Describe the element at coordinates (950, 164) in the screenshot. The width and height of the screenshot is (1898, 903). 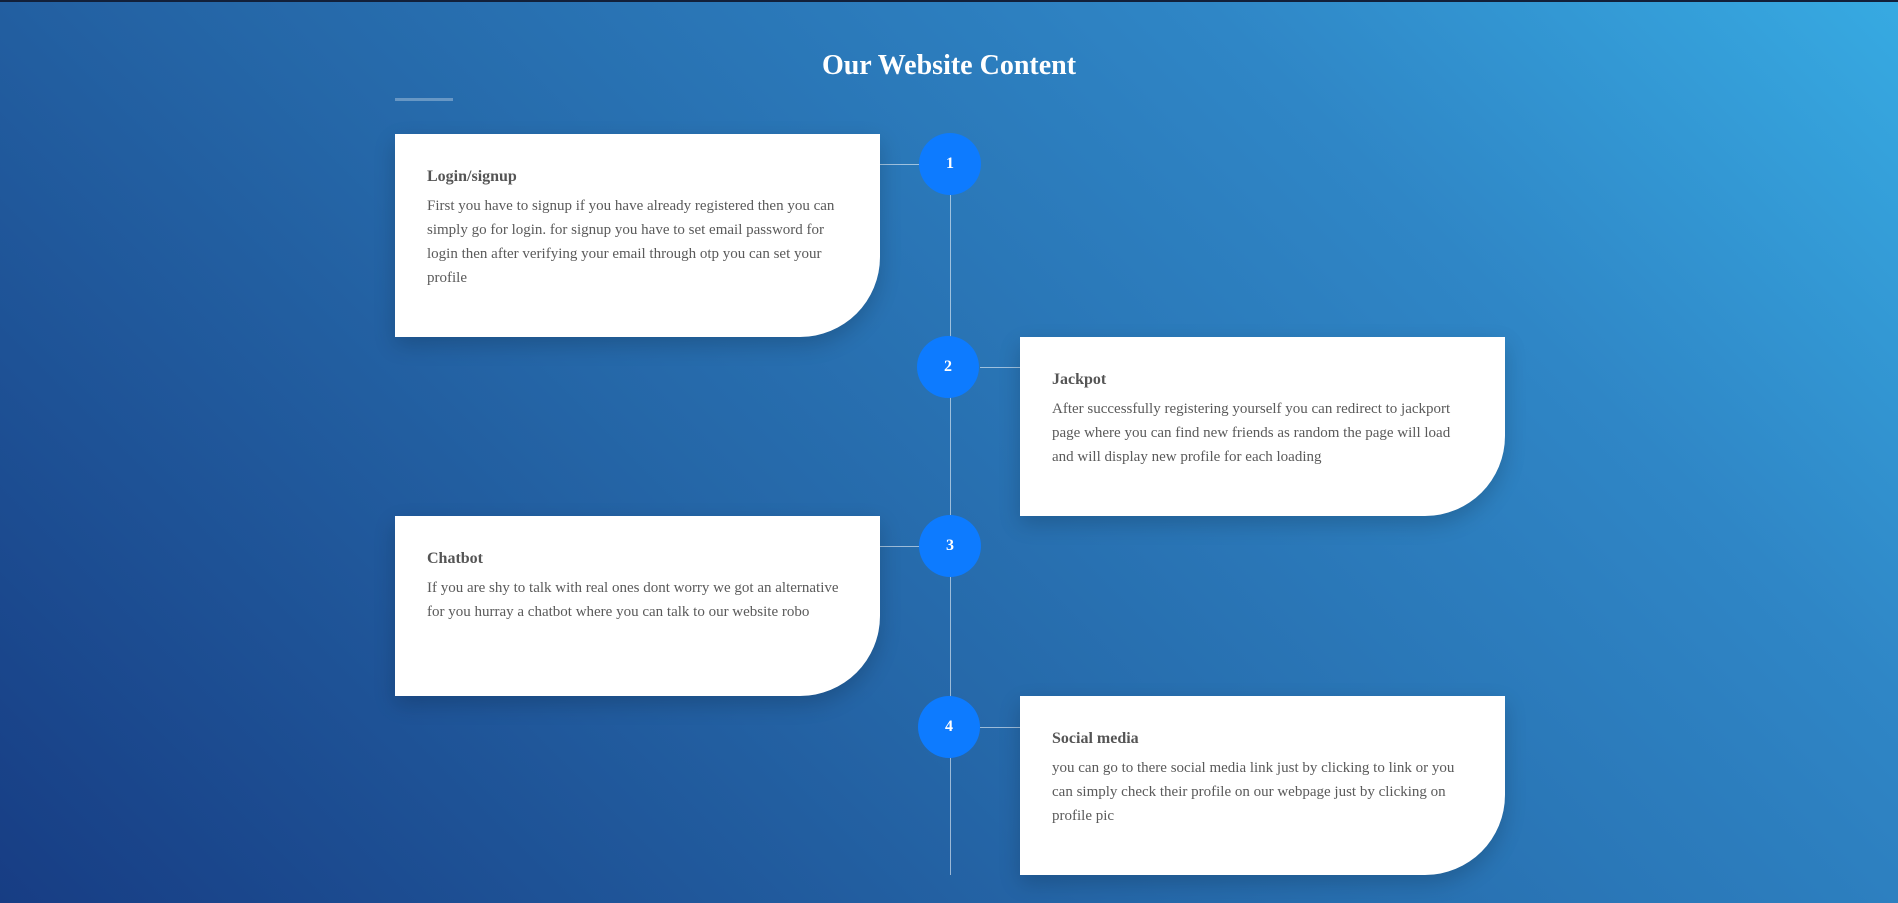
I see `step-1-number-badge: 1` at that location.